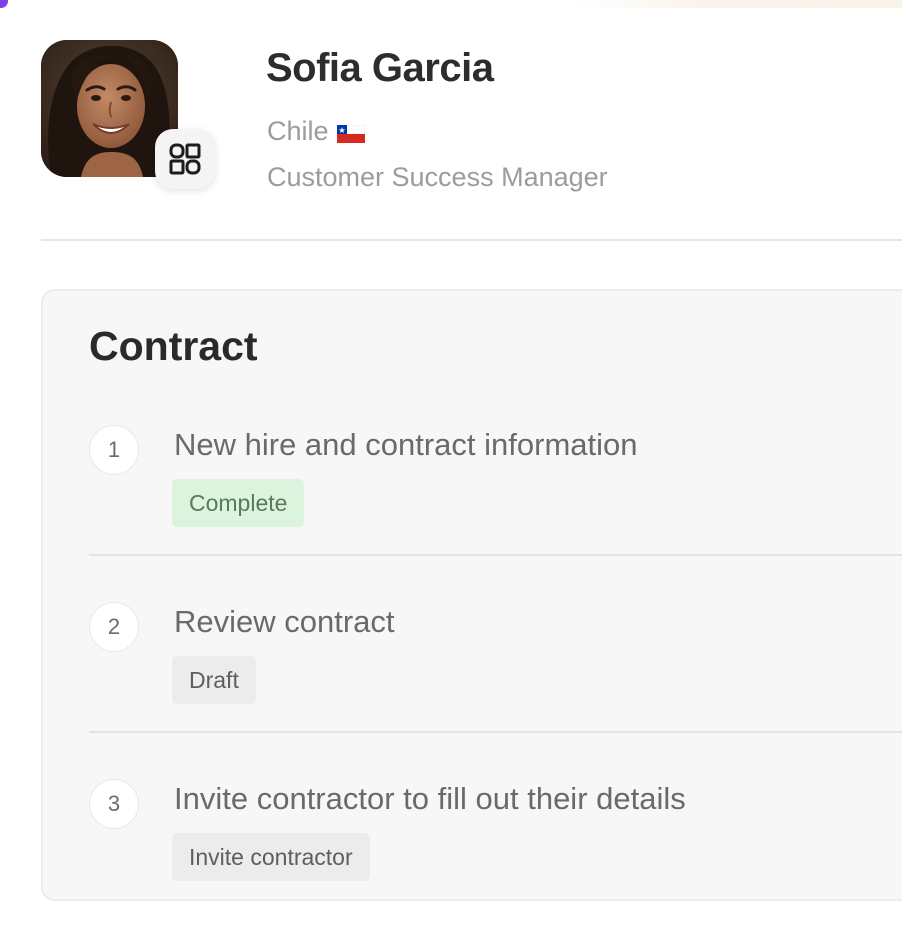 The image size is (902, 942). What do you see at coordinates (173, 346) in the screenshot?
I see `contract-title: Contract` at bounding box center [173, 346].